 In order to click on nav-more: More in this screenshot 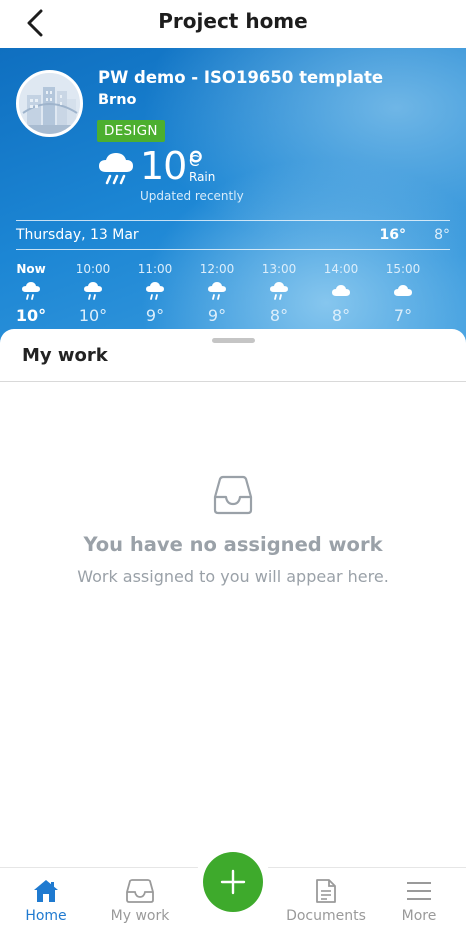, I will do `click(419, 901)`.